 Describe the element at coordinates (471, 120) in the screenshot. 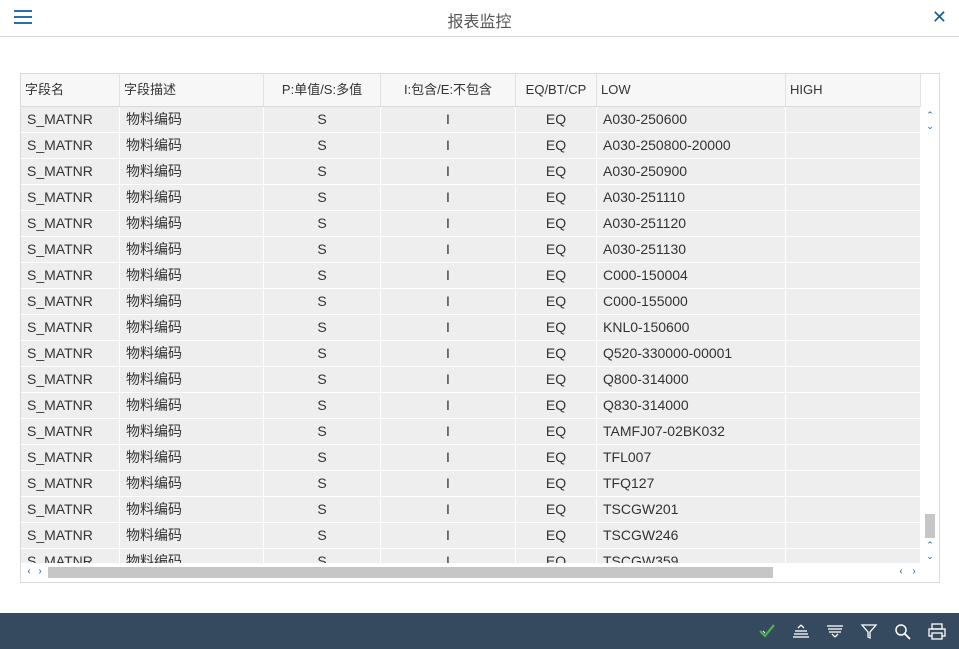

I see `table-row: S_MATNR 物料编码 S I EQ A030-250600` at that location.